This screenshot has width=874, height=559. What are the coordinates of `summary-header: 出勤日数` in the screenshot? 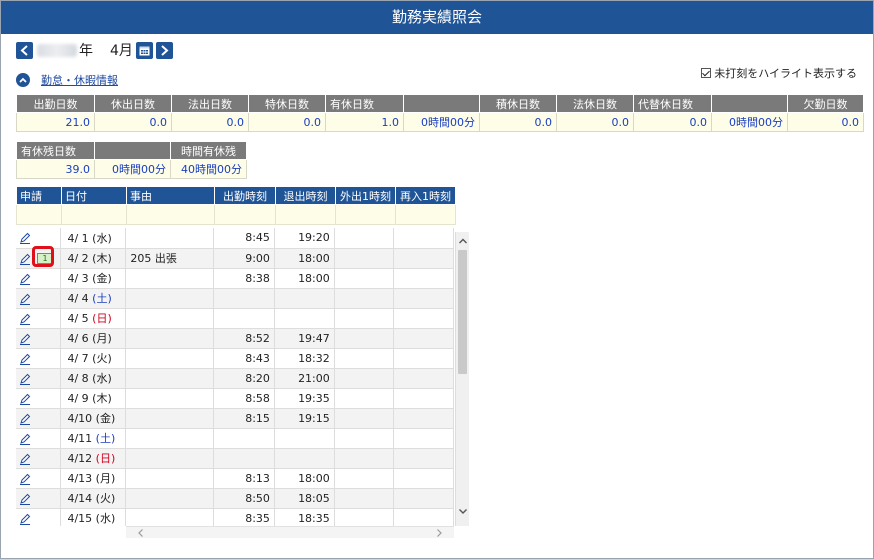 It's located at (55, 103).